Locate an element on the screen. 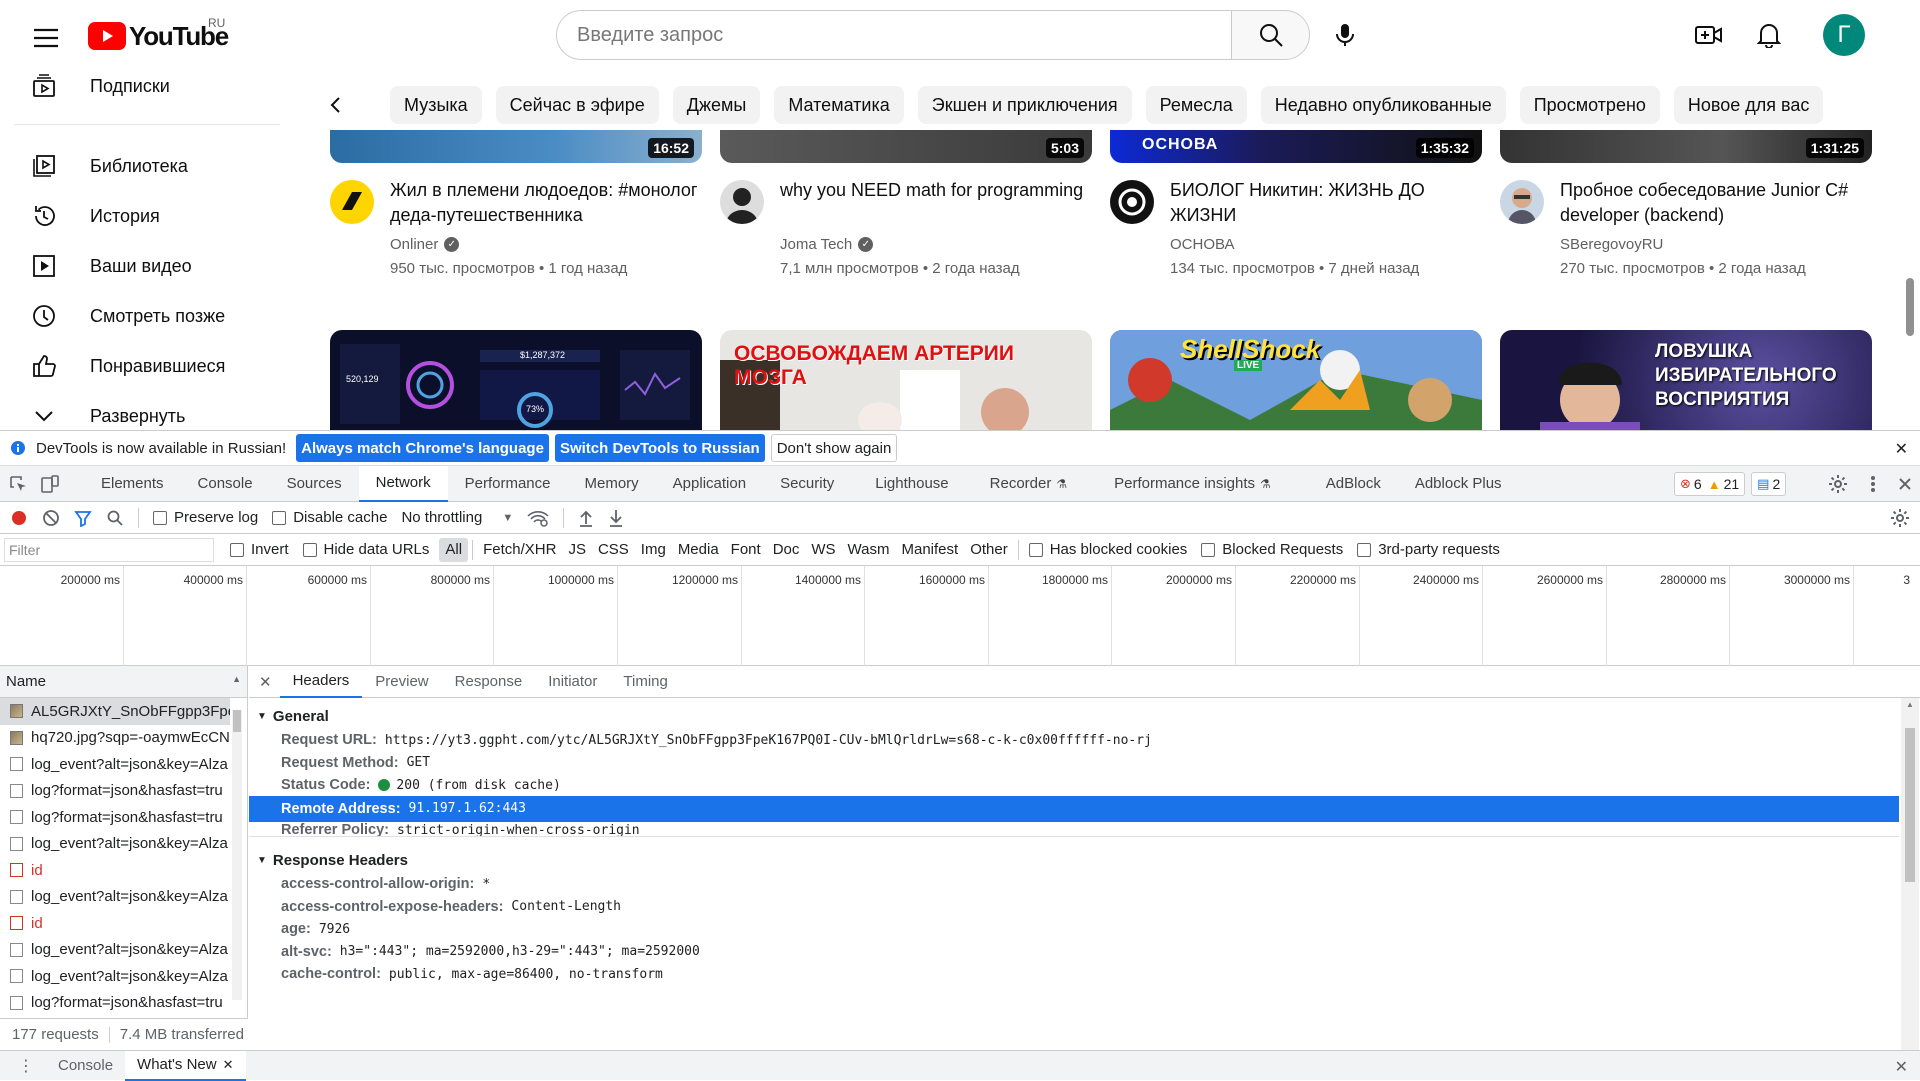 Image resolution: width=1920 pixels, height=1081 pixels. tab-response: Response is located at coordinates (489, 682).